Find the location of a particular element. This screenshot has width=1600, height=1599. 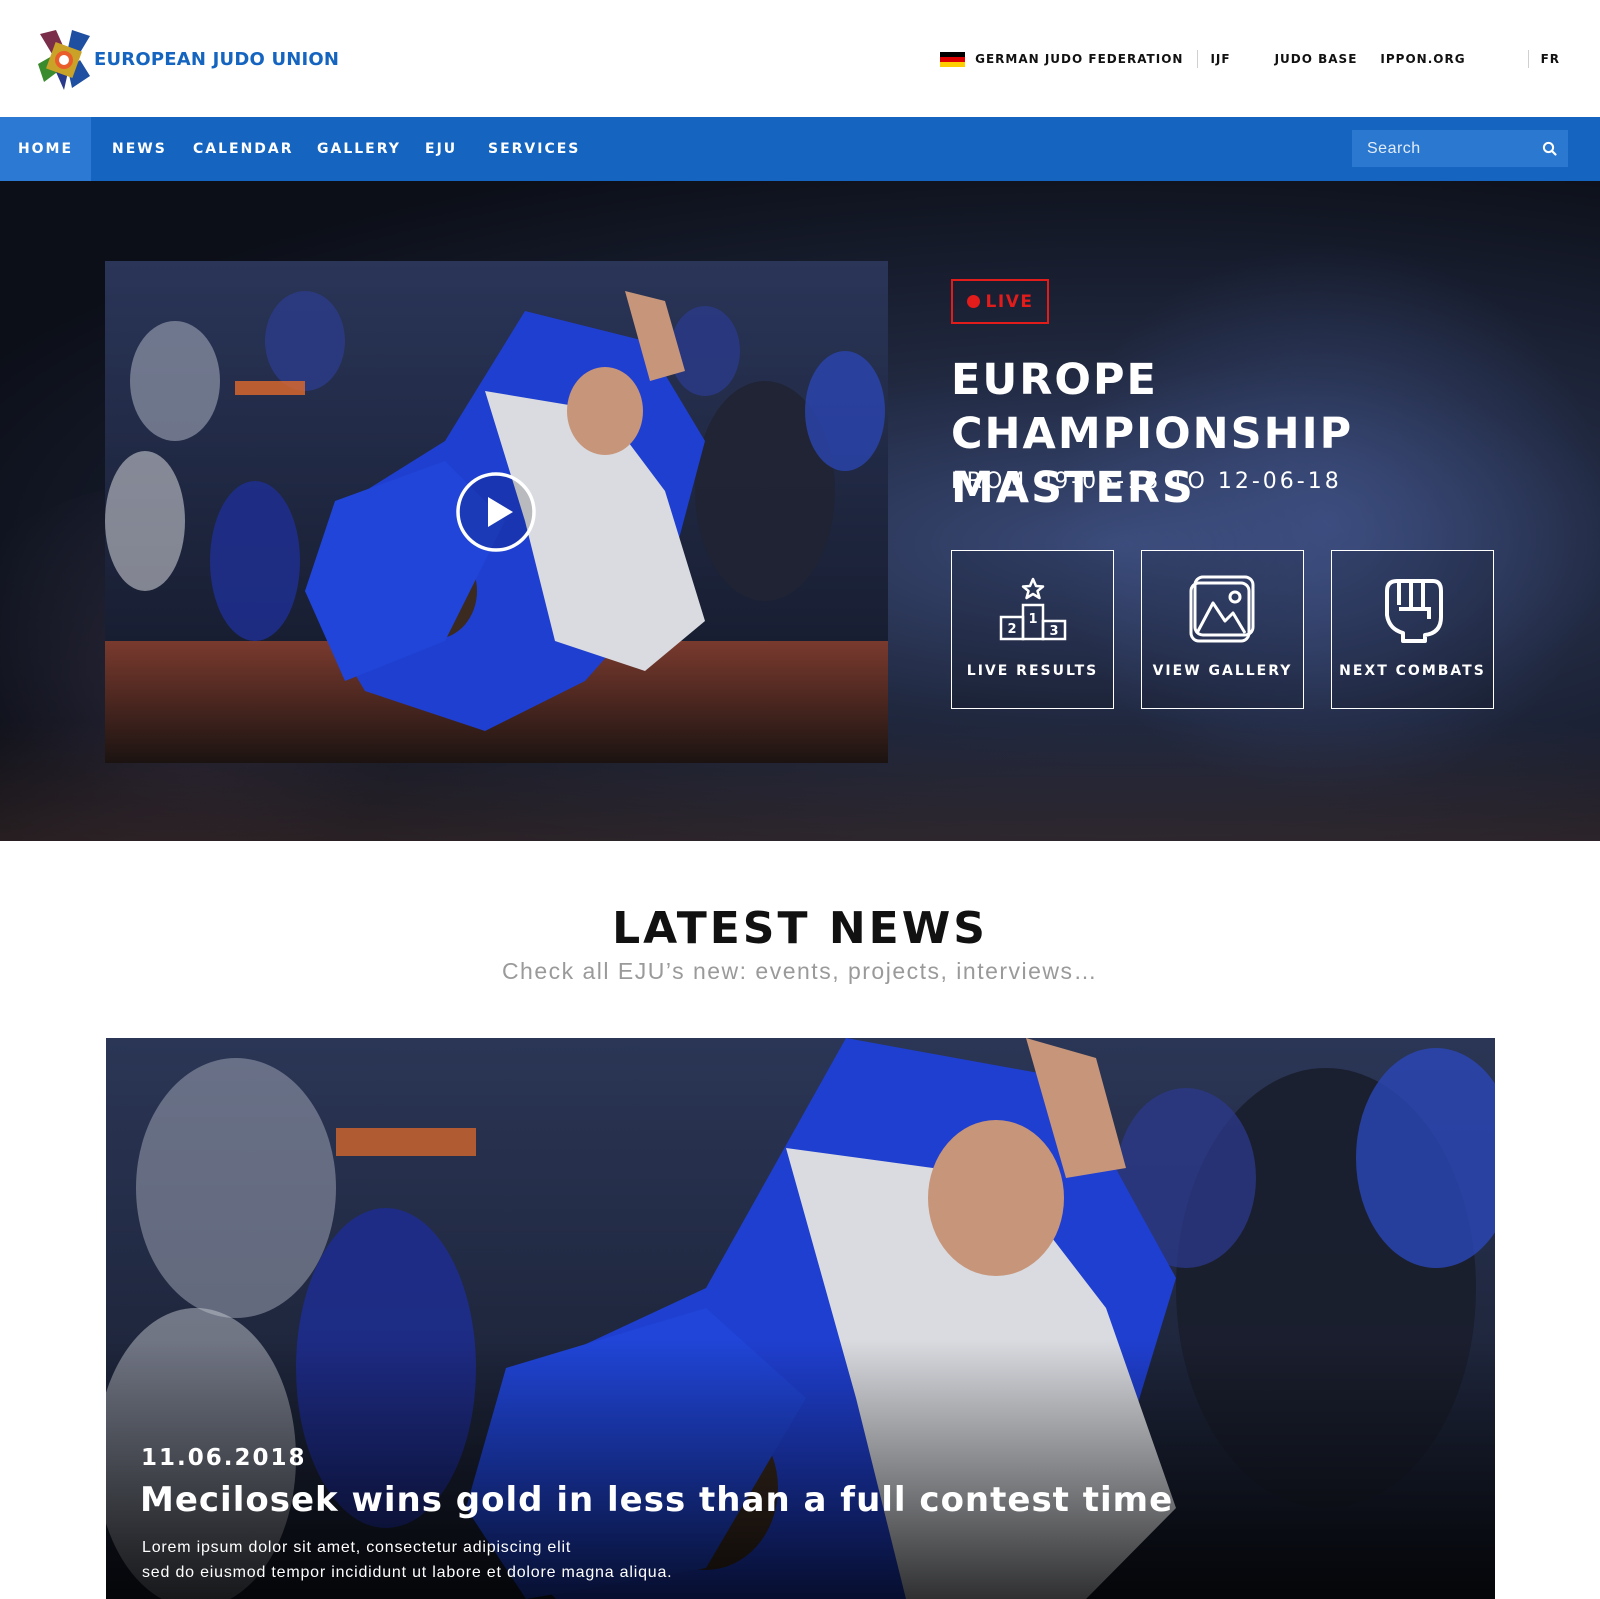

live-label: LIVE is located at coordinates (1009, 301).